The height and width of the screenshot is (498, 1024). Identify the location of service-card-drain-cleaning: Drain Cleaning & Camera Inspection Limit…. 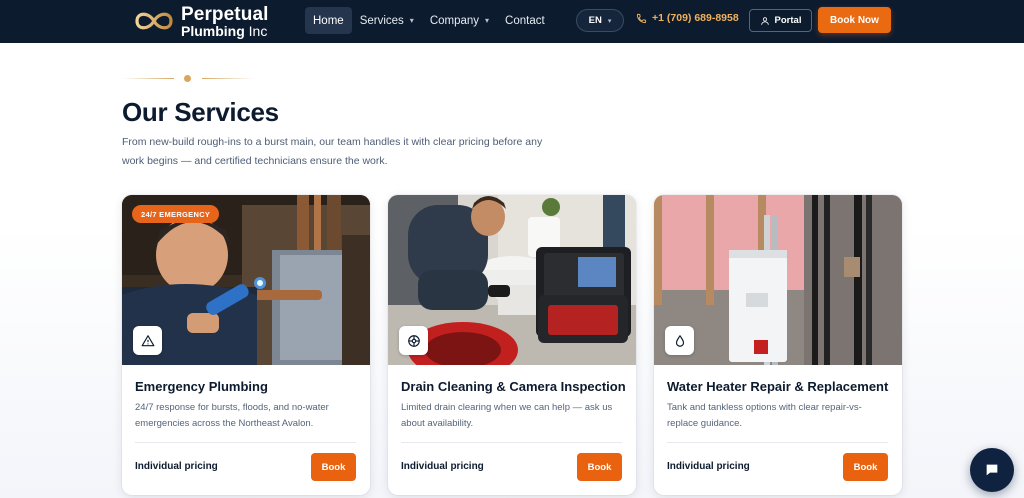
(512, 345).